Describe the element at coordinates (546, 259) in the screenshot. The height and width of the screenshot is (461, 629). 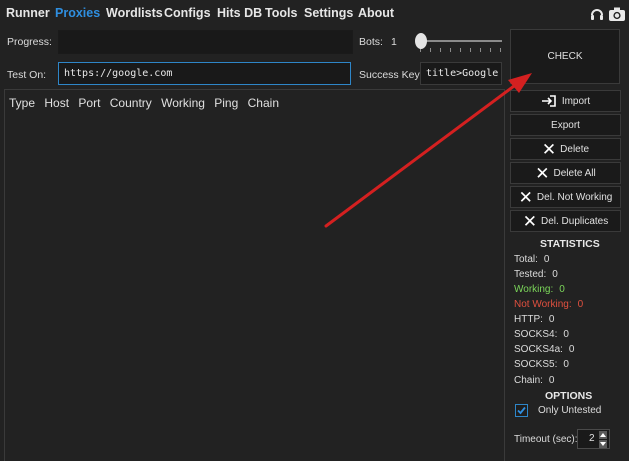
I see `stat-total-value: 0` at that location.